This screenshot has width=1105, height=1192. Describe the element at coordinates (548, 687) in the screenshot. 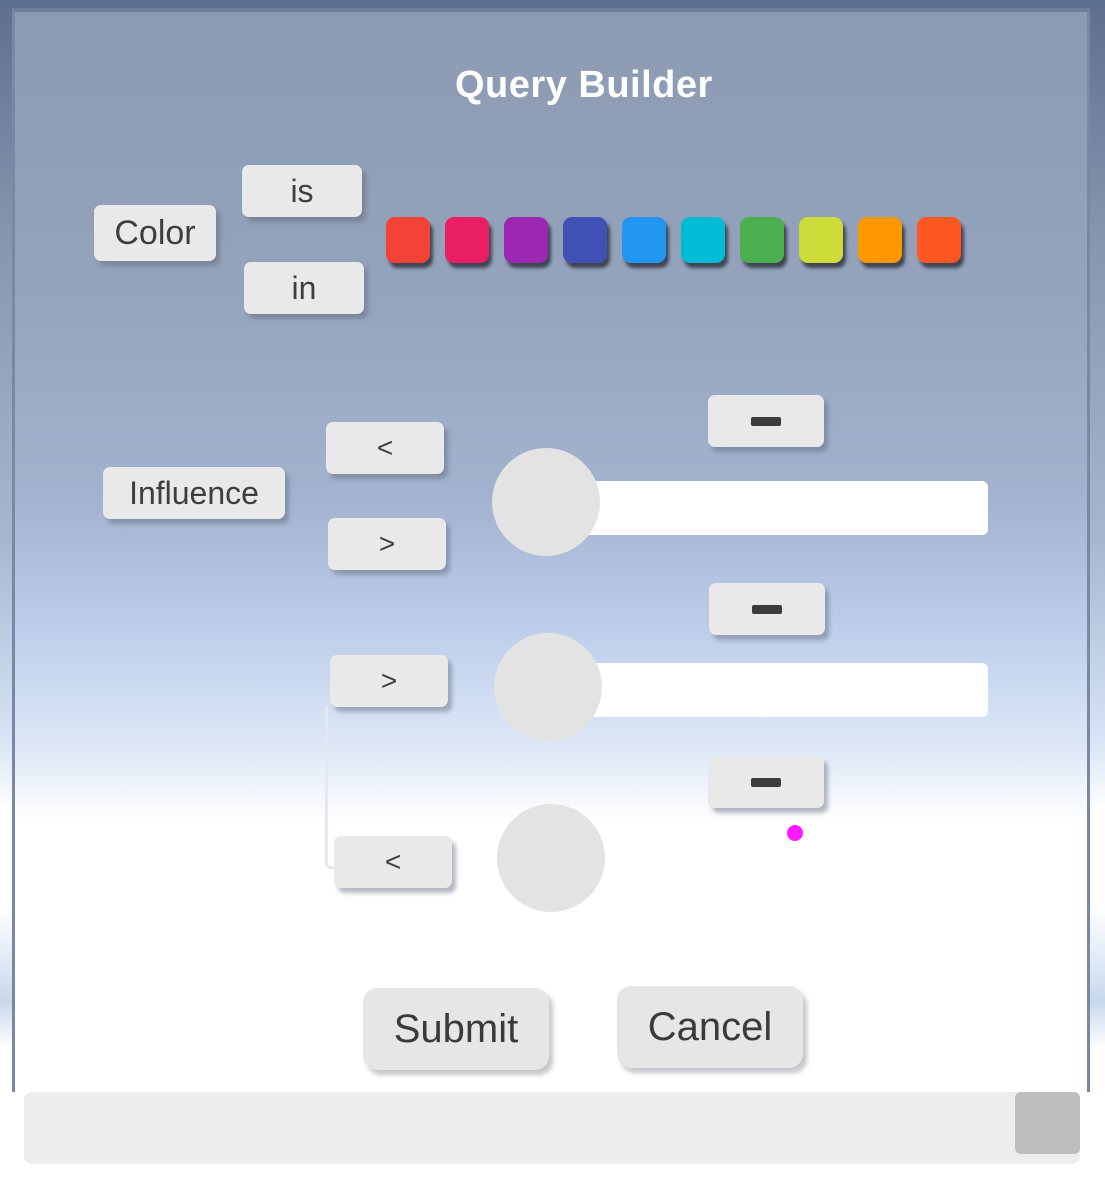

I see `influence-slider-2-handle` at that location.